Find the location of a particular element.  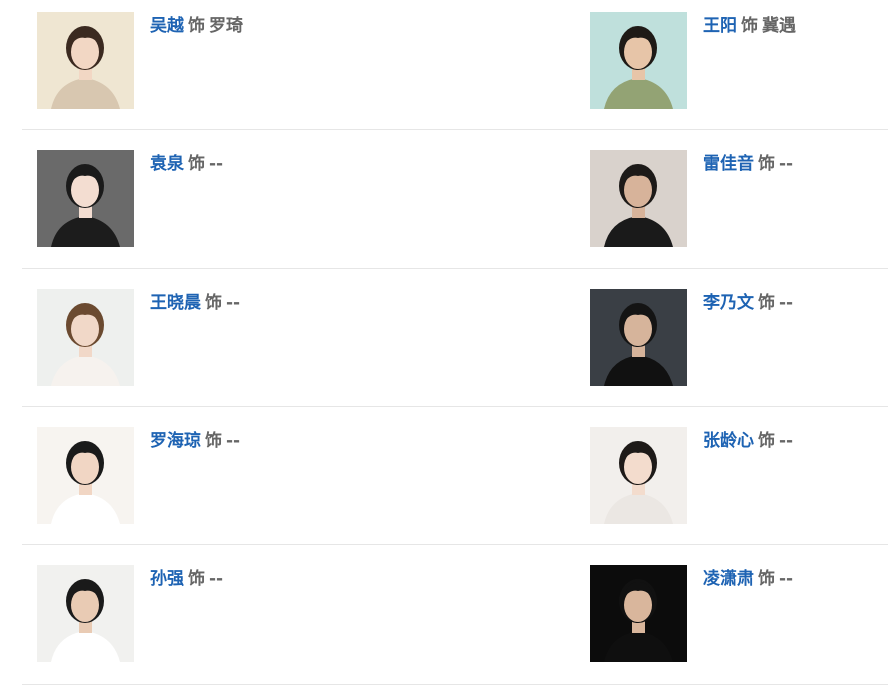

cast-caption: 吴越饰罗琦 is located at coordinates (196, 26).